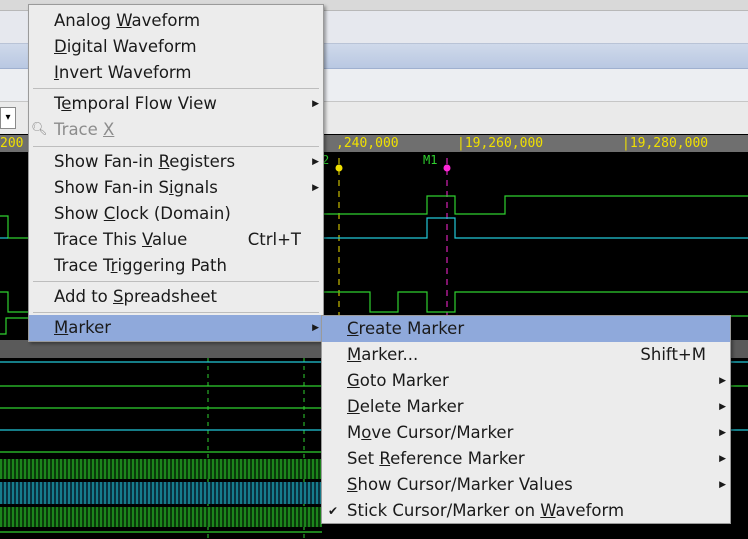 The image size is (748, 539). Describe the element at coordinates (526, 381) in the screenshot. I see `menu-item-goto-marker: Goto Marker ▶` at that location.